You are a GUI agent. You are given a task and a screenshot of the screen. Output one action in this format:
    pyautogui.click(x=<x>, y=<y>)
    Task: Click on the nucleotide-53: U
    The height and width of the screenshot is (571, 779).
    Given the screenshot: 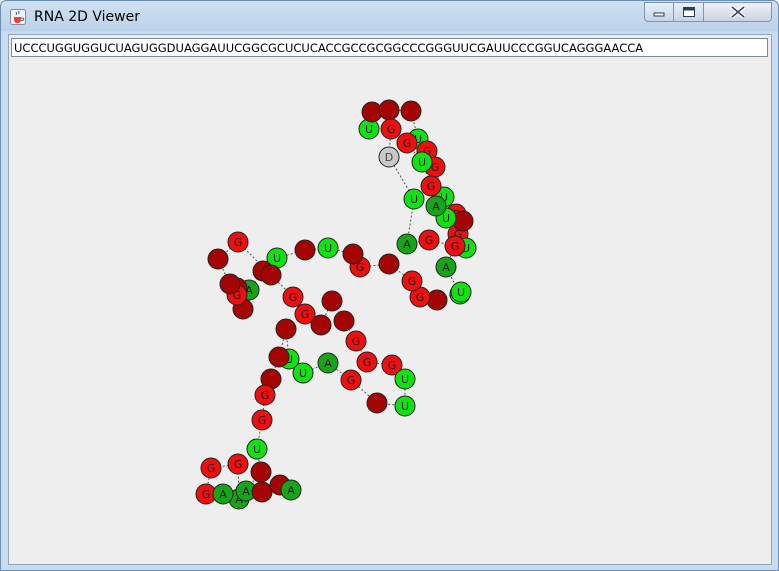 What is the action you would take?
    pyautogui.click(x=405, y=379)
    